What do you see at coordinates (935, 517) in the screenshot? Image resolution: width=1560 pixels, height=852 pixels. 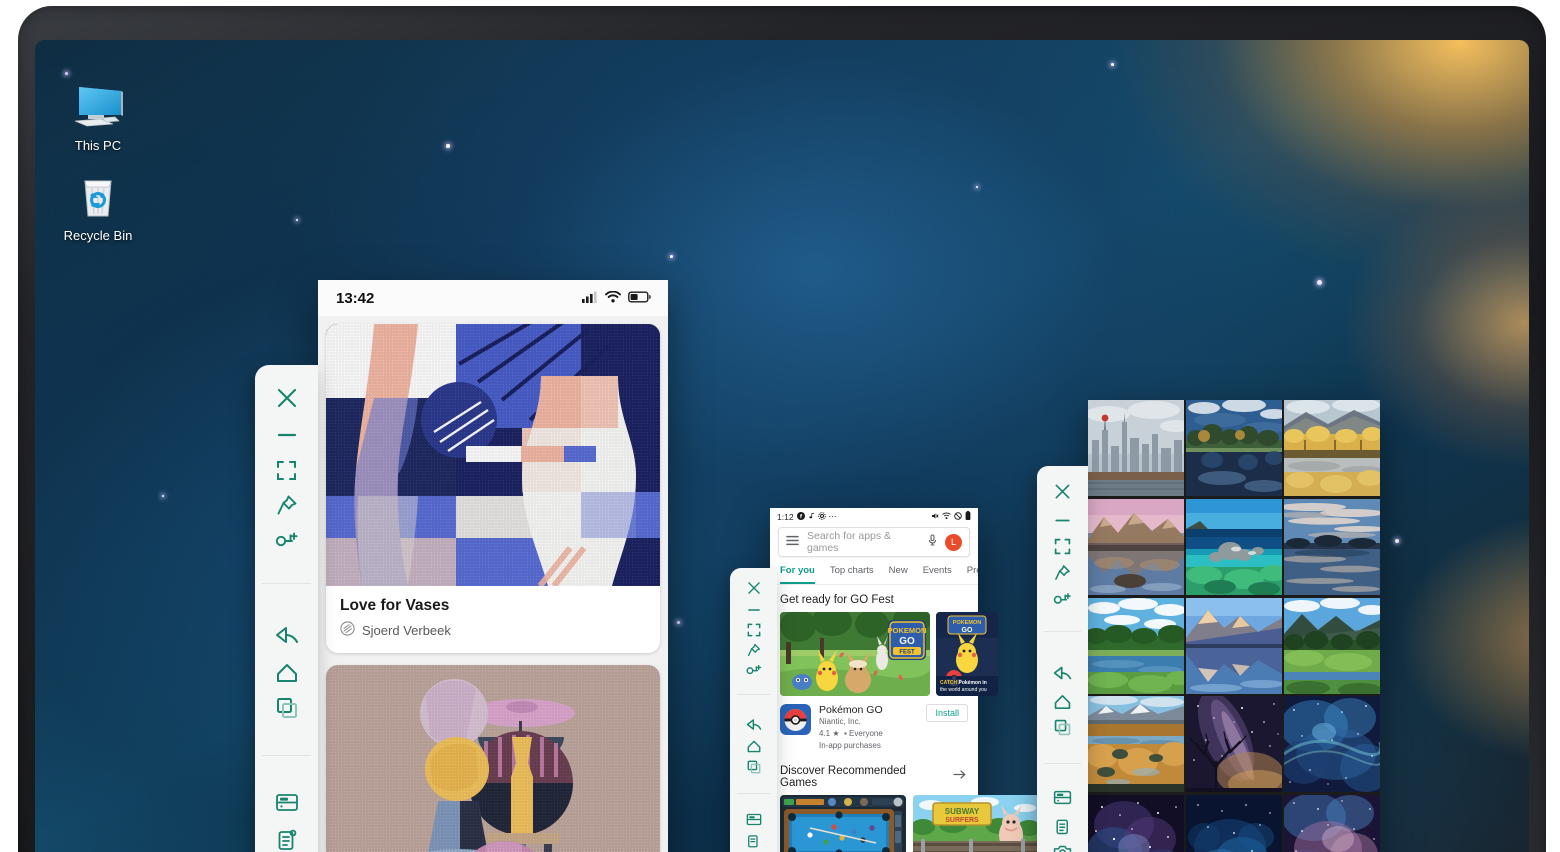 I see `mute-icon` at bounding box center [935, 517].